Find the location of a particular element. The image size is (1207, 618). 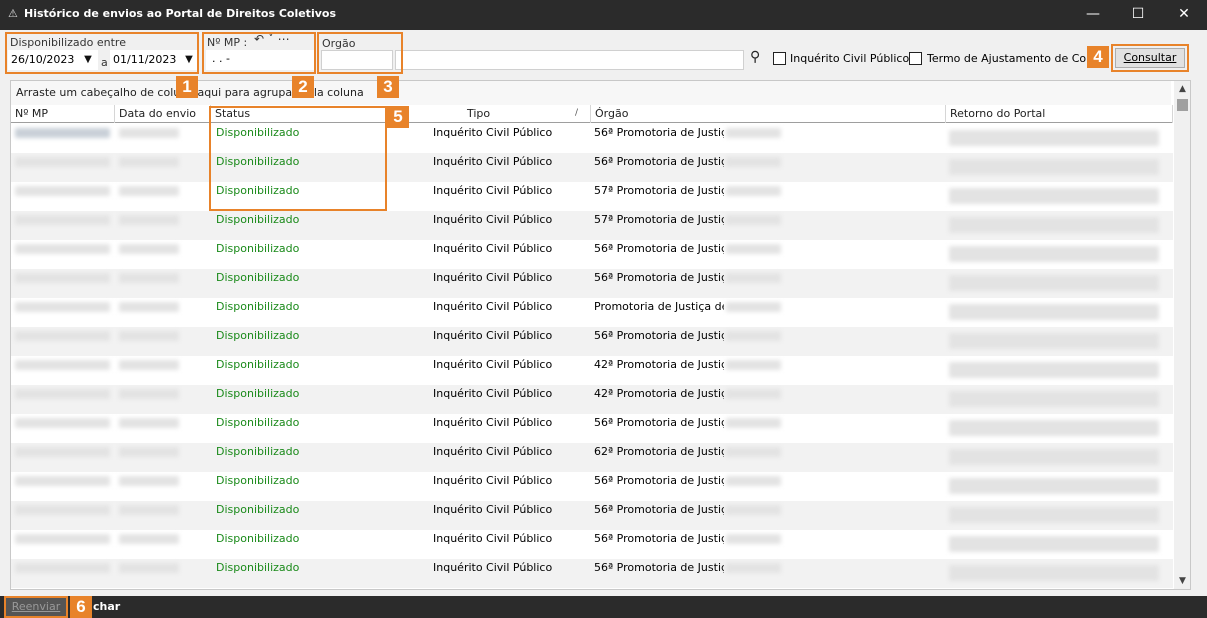

vertical-scrollbar: ▲ ▼ is located at coordinates (1182, 335).